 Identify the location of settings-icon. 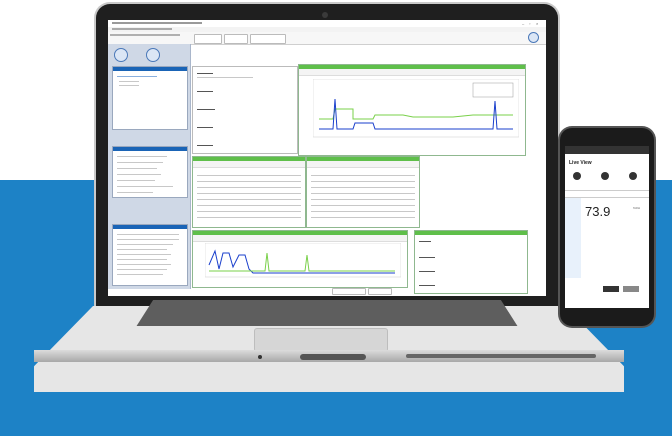
(633, 176).